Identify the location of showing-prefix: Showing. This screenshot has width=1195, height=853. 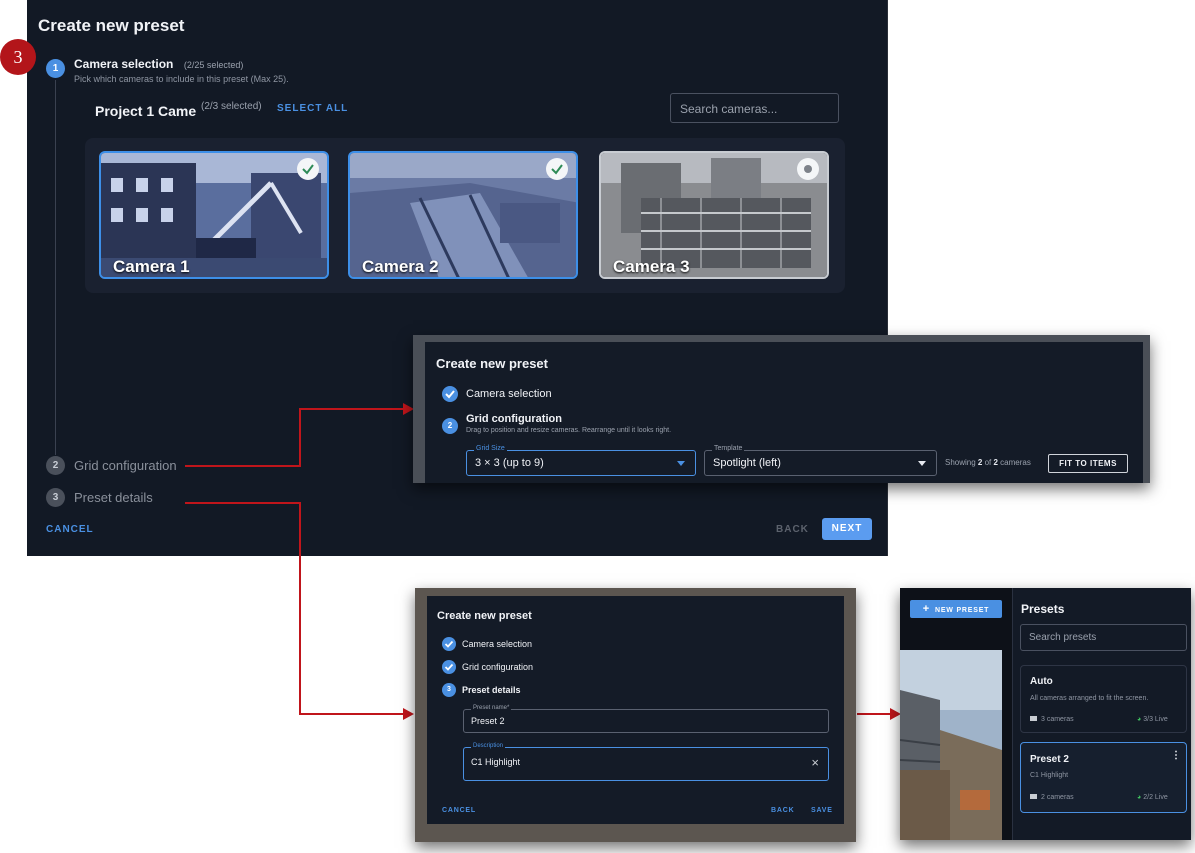
(961, 462).